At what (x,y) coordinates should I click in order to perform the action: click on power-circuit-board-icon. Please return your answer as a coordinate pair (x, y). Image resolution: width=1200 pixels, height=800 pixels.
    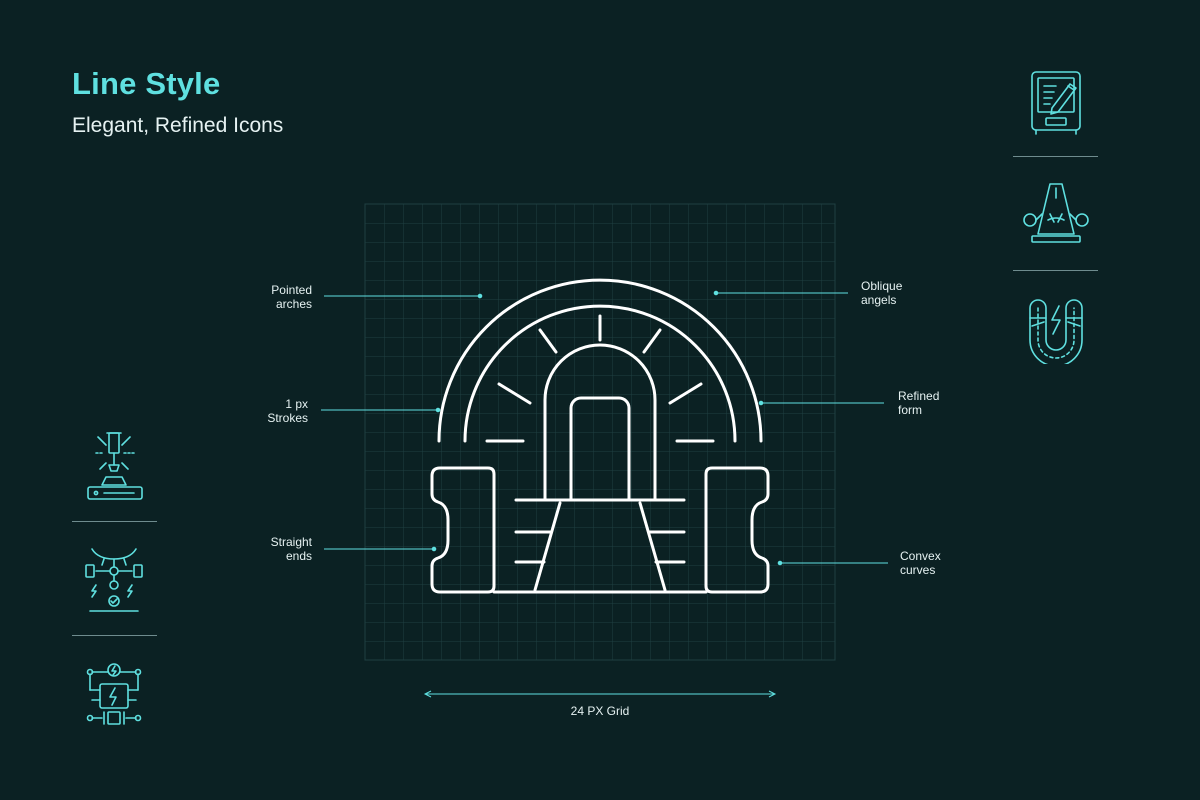
    Looking at the image, I should click on (114, 694).